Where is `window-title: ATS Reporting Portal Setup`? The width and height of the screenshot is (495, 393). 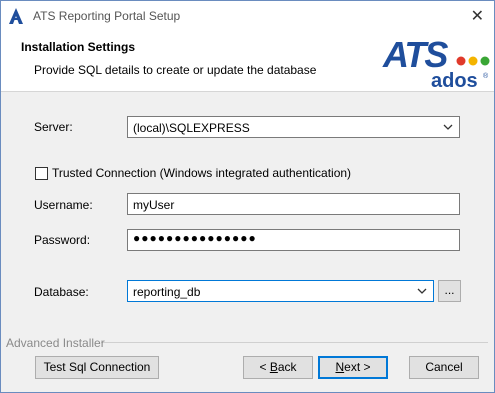
window-title: ATS Reporting Portal Setup is located at coordinates (107, 16).